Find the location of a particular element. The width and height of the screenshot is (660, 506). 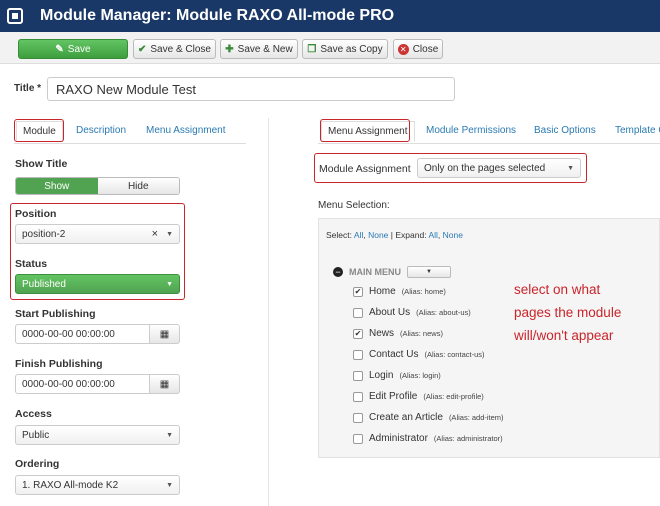

left-tab-divider is located at coordinates (130, 143).